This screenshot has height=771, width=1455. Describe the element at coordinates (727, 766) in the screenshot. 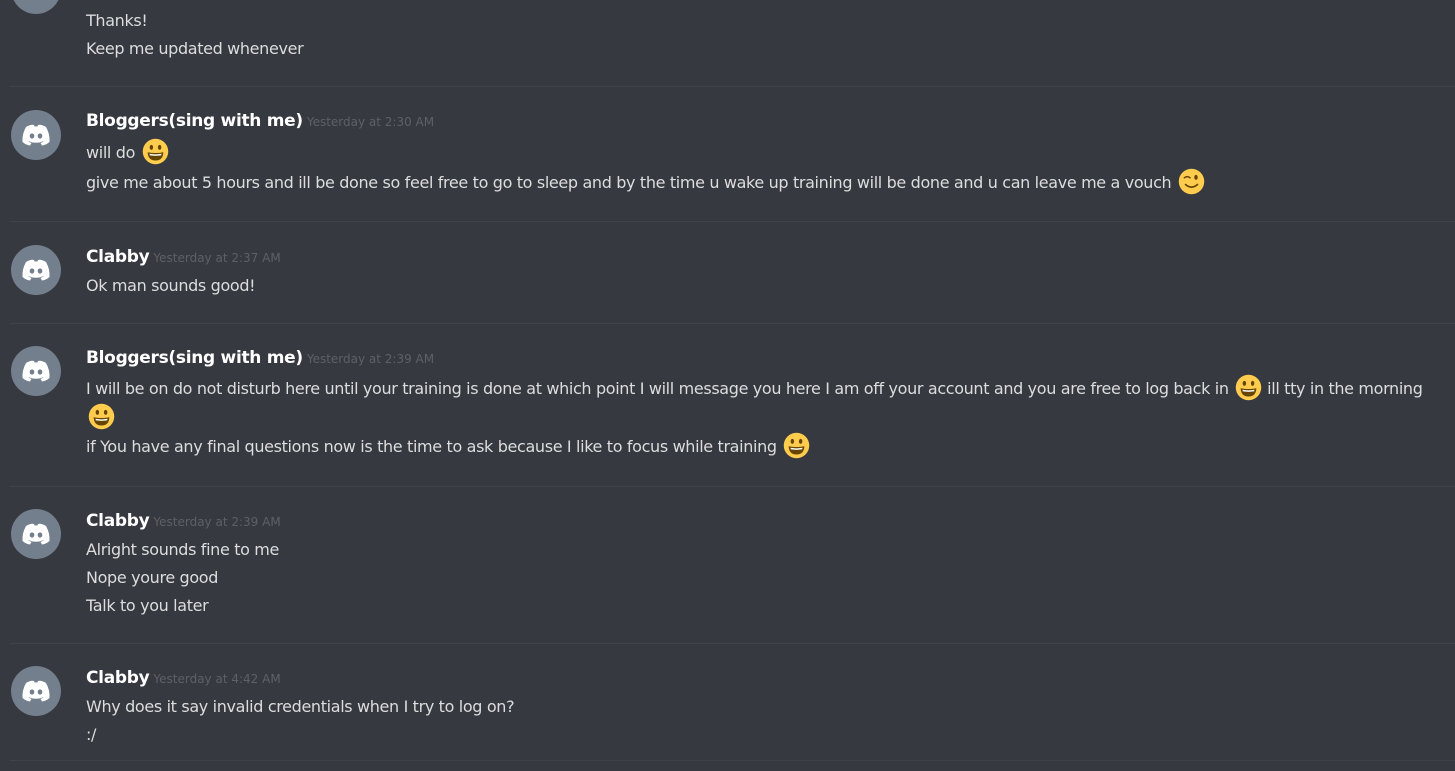

I see `scroll-cutoff` at that location.